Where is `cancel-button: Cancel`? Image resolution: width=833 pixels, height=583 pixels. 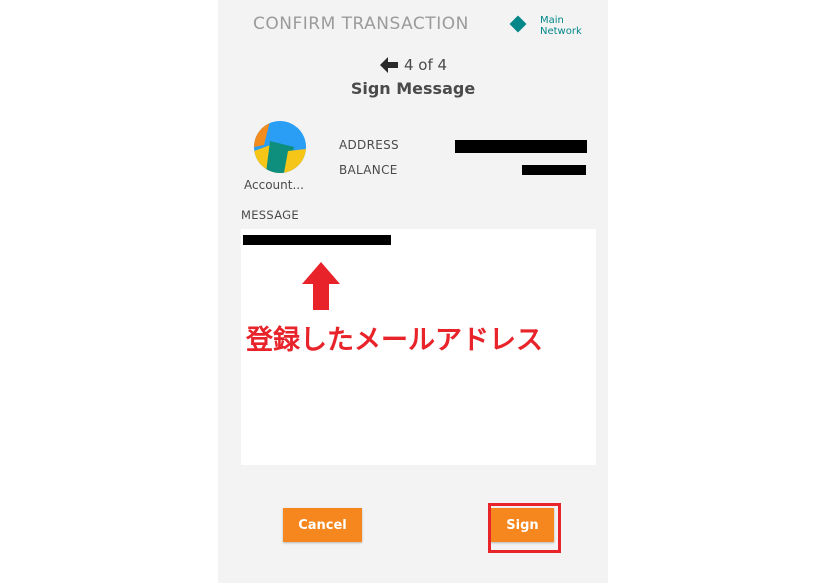 cancel-button: Cancel is located at coordinates (322, 525).